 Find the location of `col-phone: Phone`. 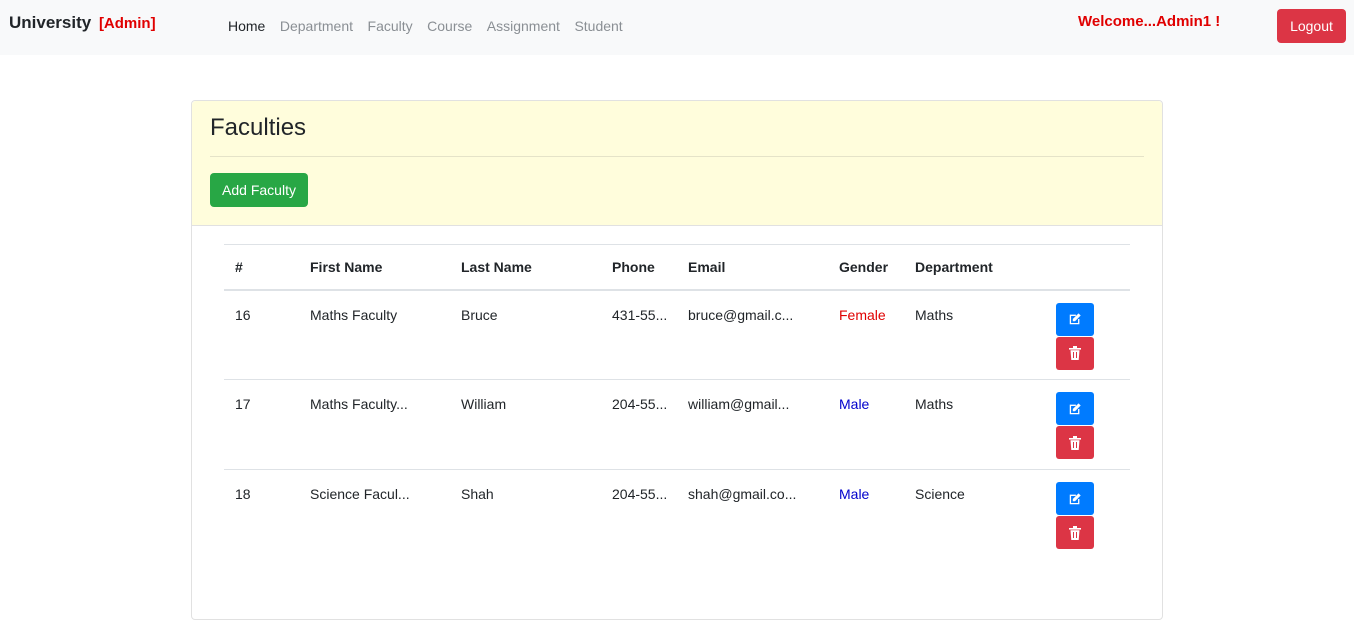

col-phone: Phone is located at coordinates (633, 266).